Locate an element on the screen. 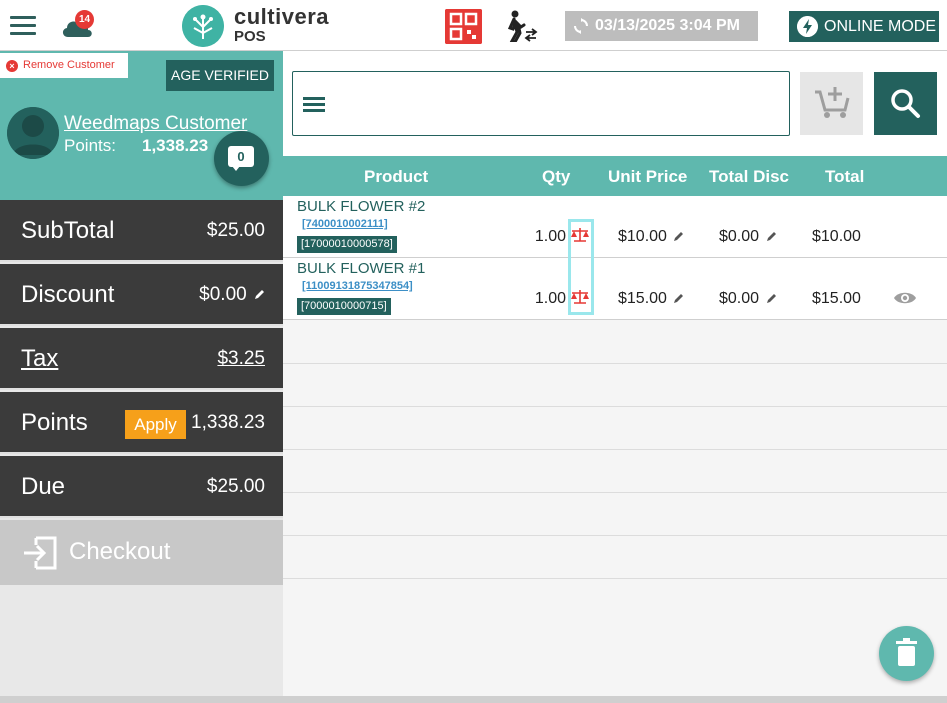  online-mode-button: ONLINE MODE is located at coordinates (864, 26).